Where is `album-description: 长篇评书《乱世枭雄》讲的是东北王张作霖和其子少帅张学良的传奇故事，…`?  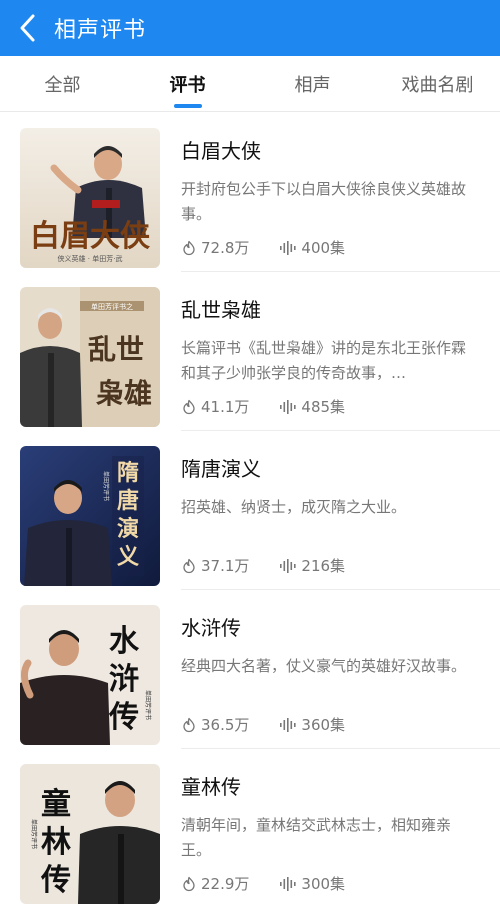 album-description: 长篇评书《乱世枭雄》讲的是东北王张作霖和其子少帅张学良的传奇故事，… is located at coordinates (324, 360).